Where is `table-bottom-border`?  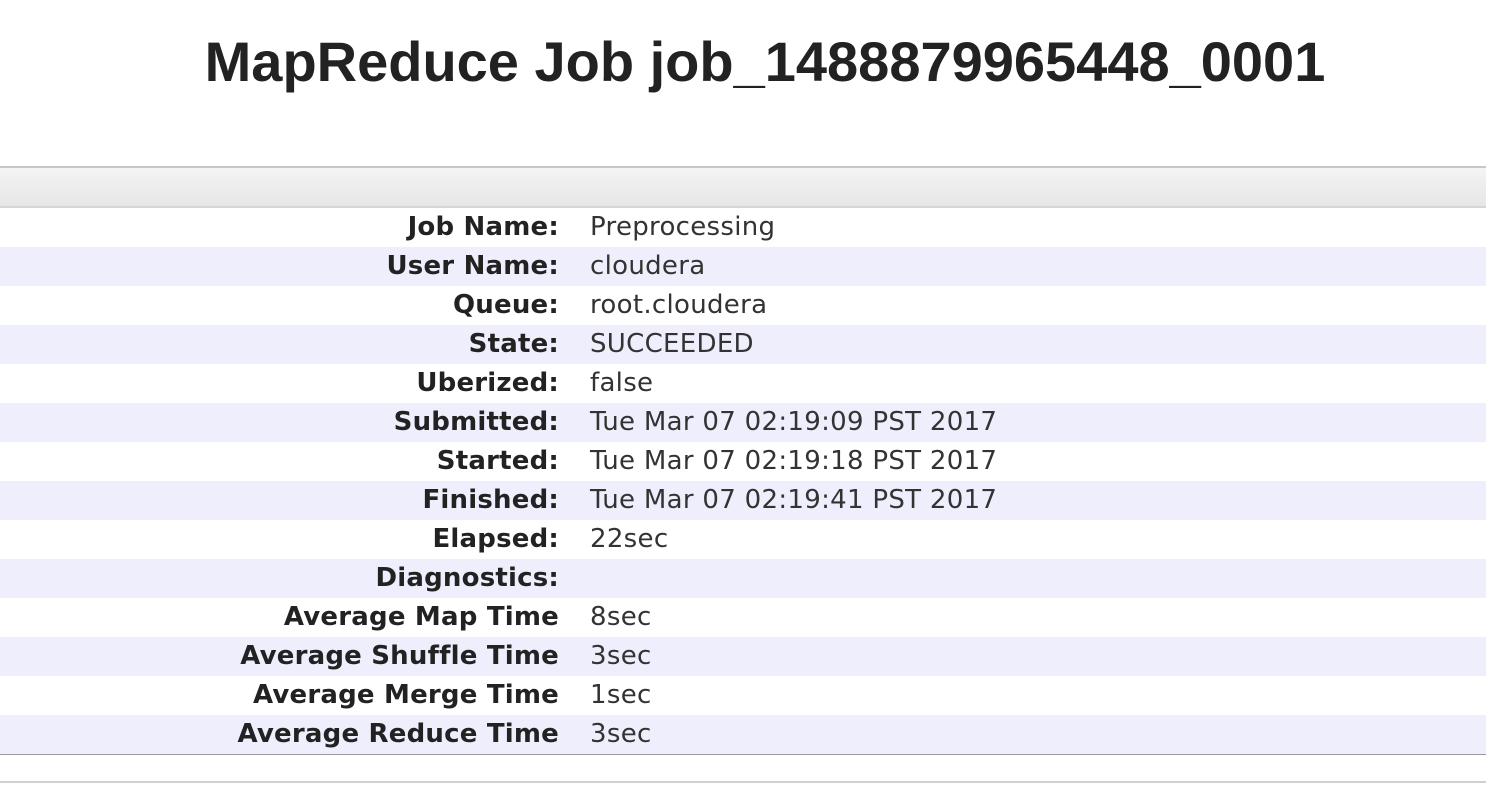
table-bottom-border is located at coordinates (743, 767).